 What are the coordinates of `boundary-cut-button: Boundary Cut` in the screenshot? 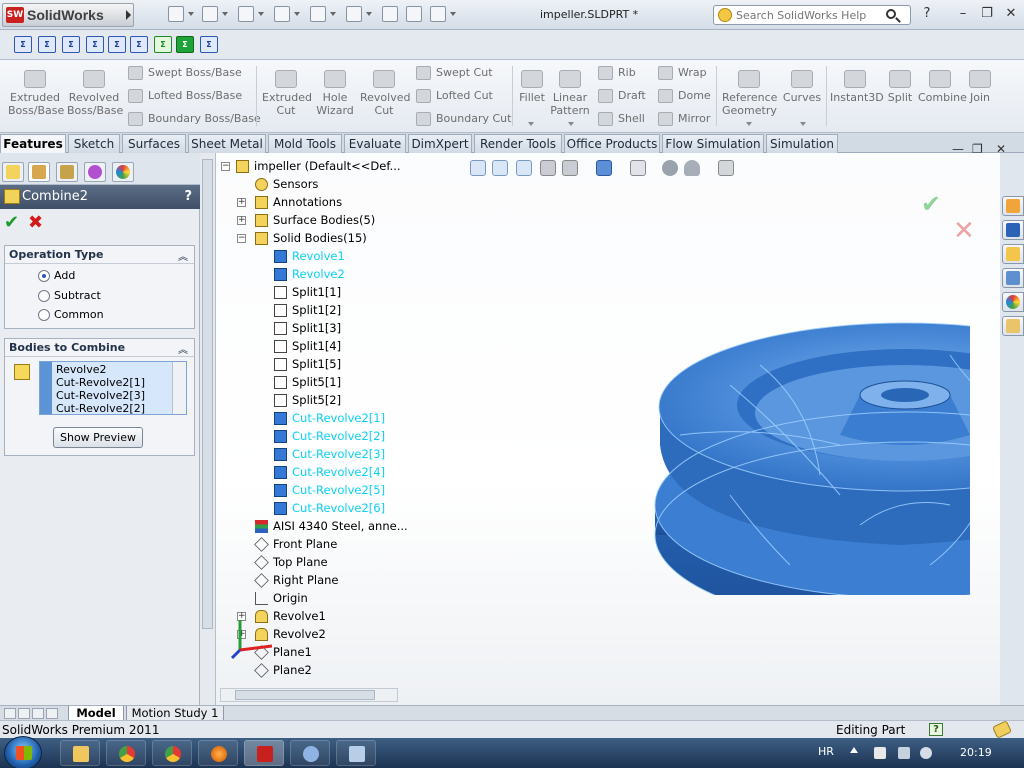 It's located at (463, 119).